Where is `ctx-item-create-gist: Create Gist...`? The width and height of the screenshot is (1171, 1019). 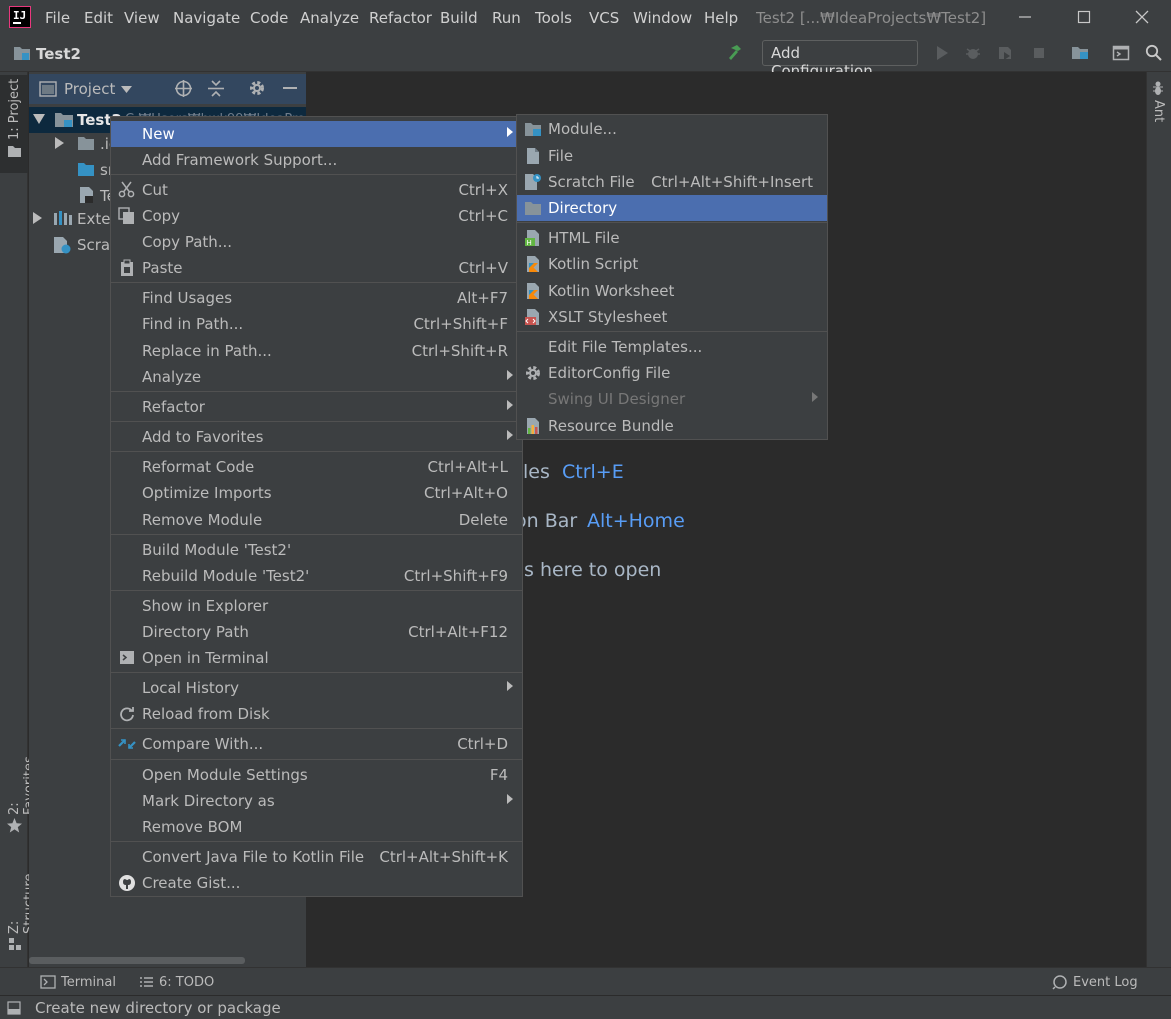 ctx-item-create-gist: Create Gist... is located at coordinates (316, 883).